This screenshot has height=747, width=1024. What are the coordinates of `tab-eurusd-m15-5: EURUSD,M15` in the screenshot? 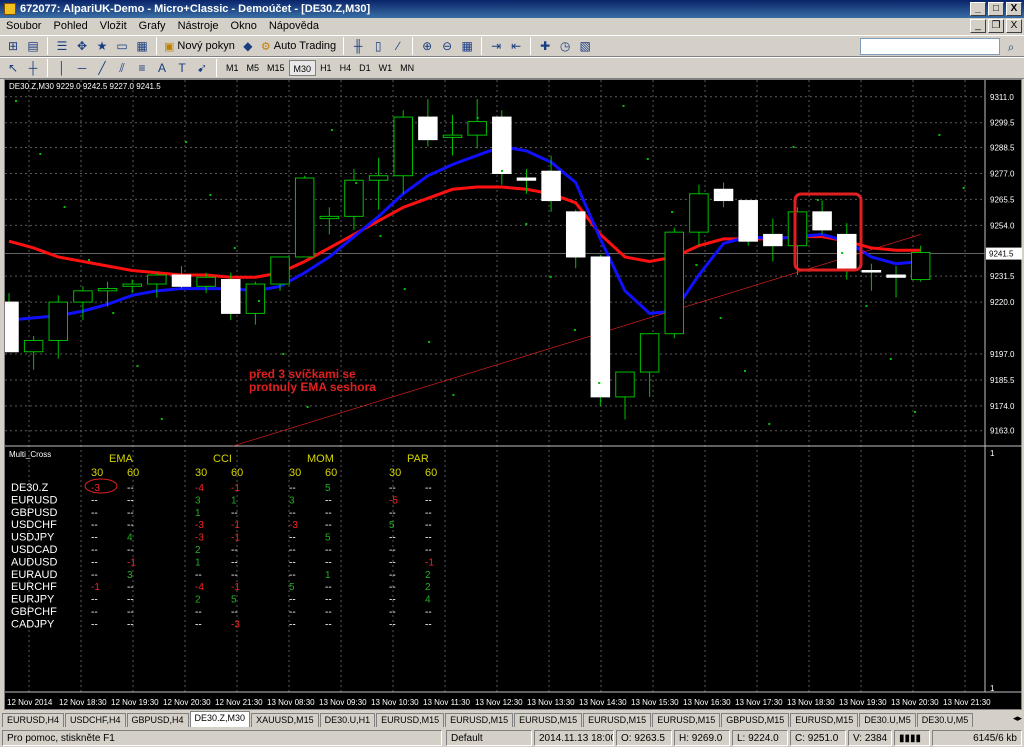 It's located at (686, 720).